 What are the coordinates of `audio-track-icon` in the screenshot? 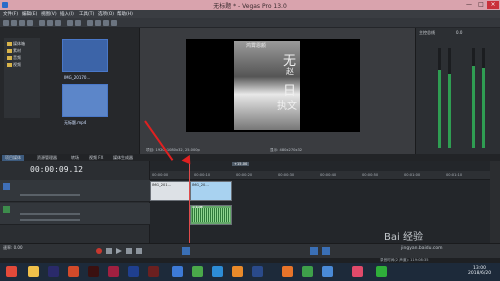 It's located at (6, 209).